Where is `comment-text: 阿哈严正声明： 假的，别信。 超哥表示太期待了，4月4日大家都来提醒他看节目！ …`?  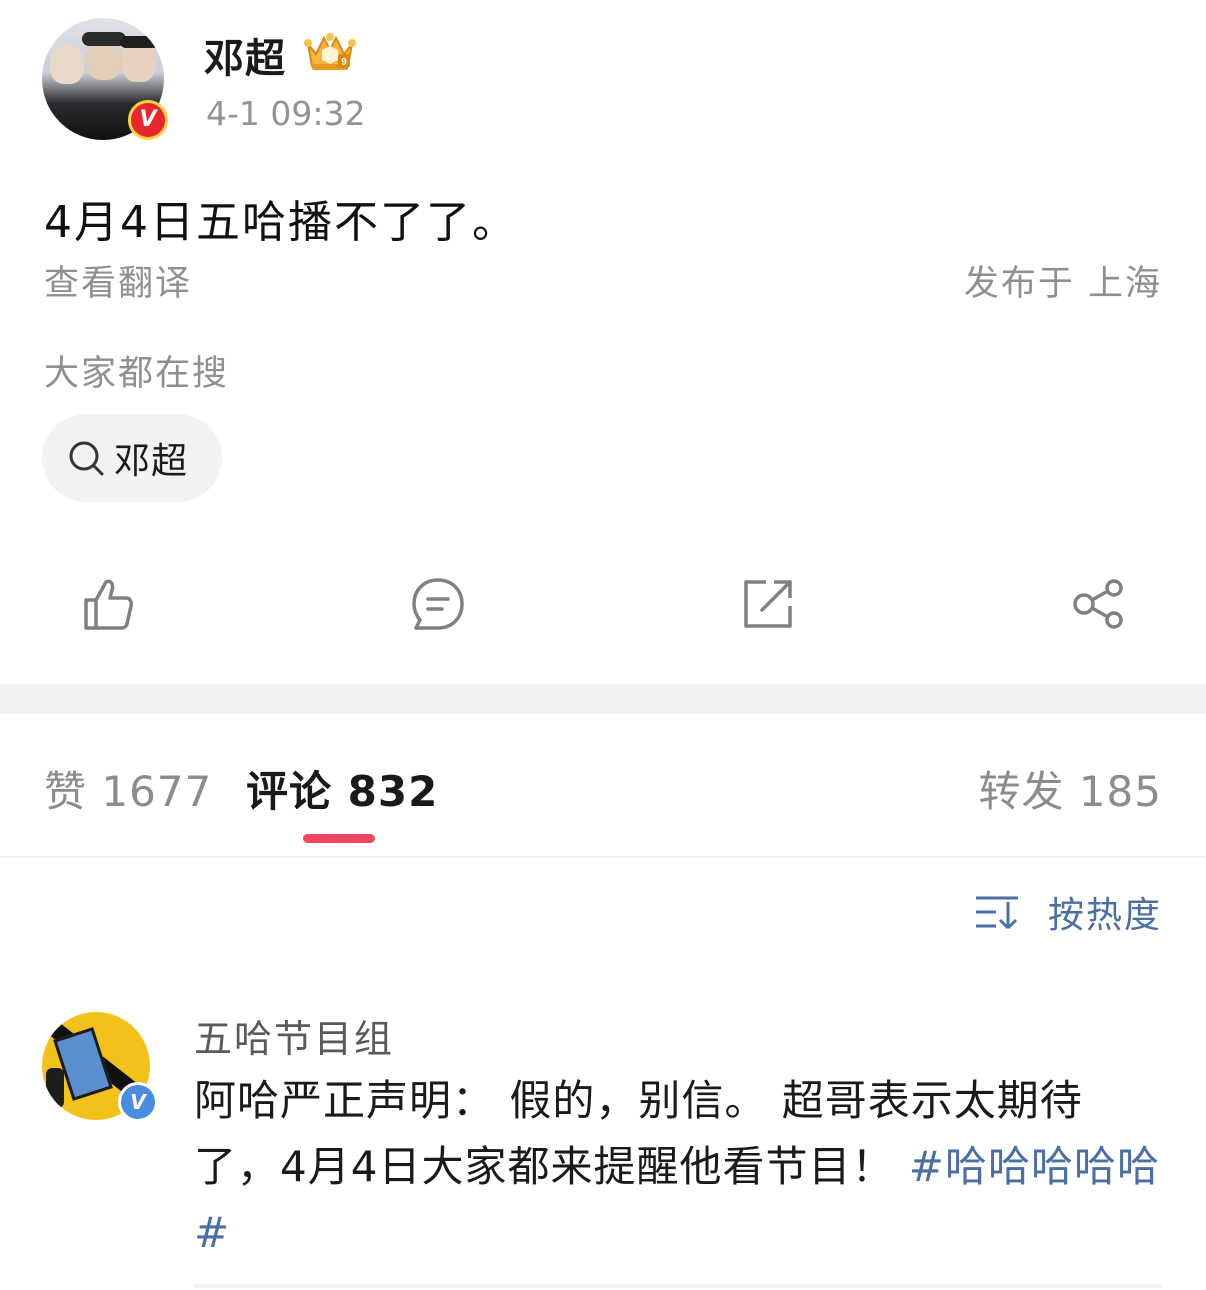 comment-text: 阿哈严正声明： 假的，别信。 超哥表示太期待了，4月4日大家都来提醒他看节目！ … is located at coordinates (679, 1167).